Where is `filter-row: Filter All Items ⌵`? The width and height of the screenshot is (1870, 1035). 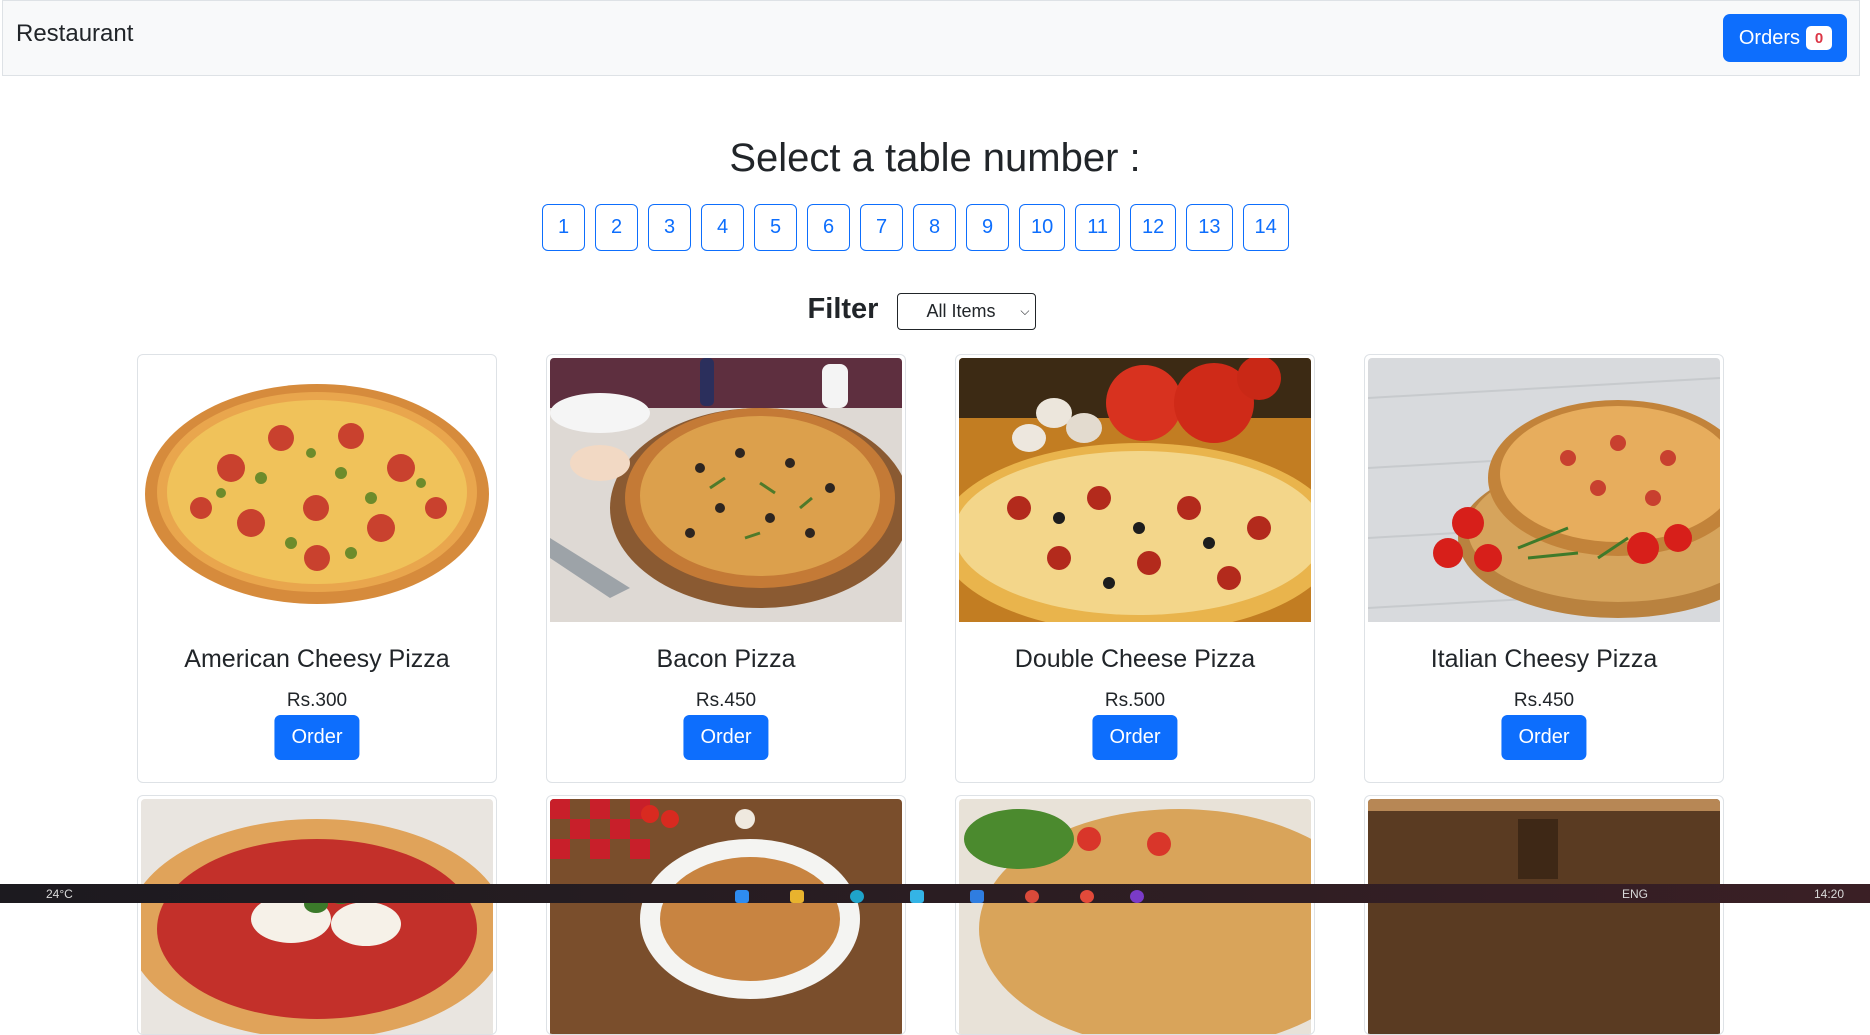 filter-row: Filter All Items ⌵ is located at coordinates (935, 309).